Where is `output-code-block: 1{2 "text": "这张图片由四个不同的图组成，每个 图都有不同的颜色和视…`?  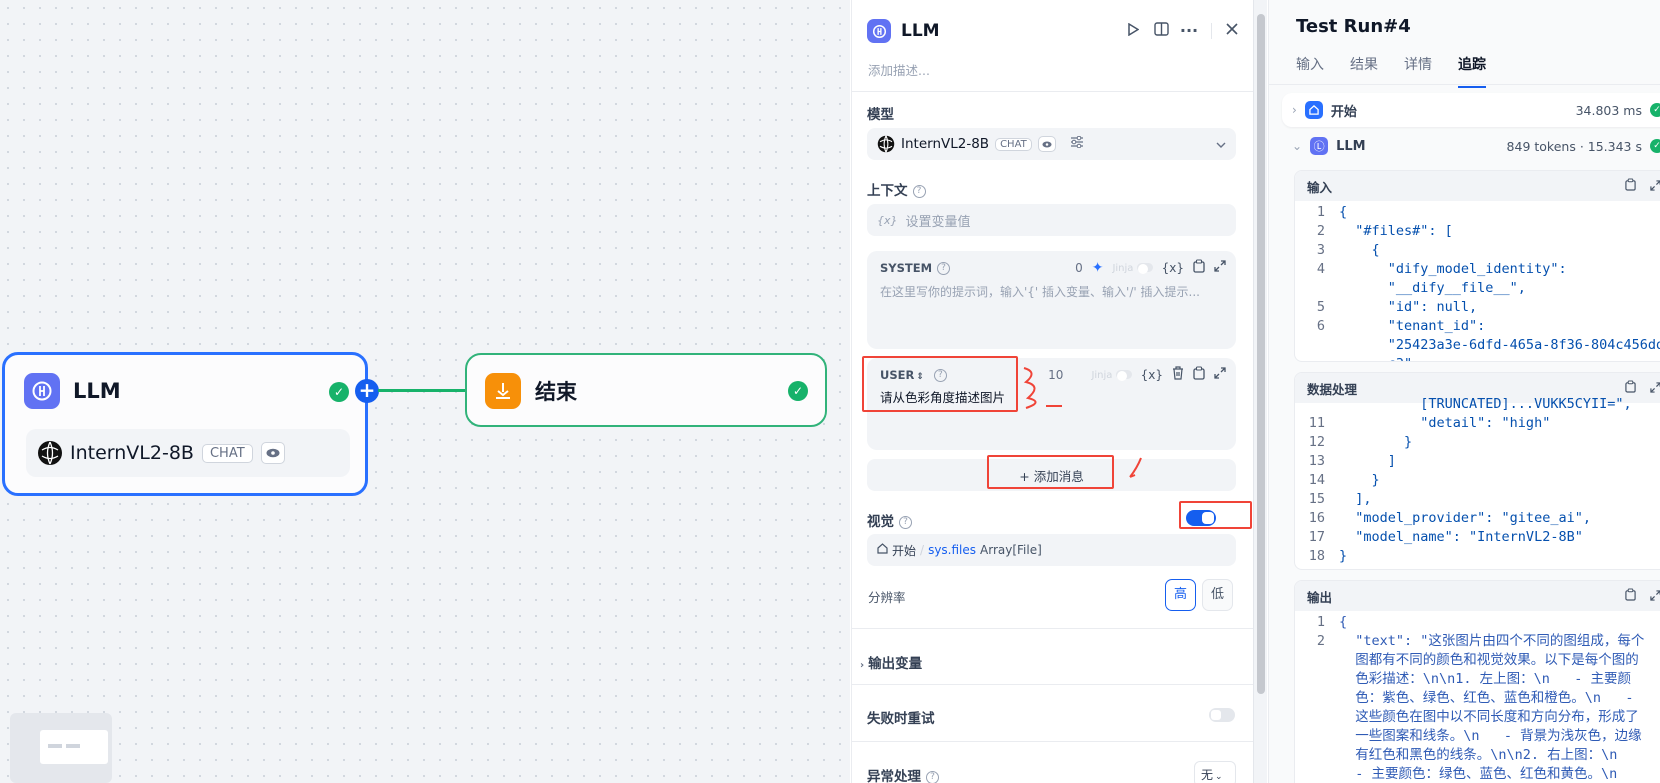
output-code-block: 1{2 "text": "这张图片由四个不同的图组成，每个 图都有不同的颜色和视… is located at coordinates (1477, 697).